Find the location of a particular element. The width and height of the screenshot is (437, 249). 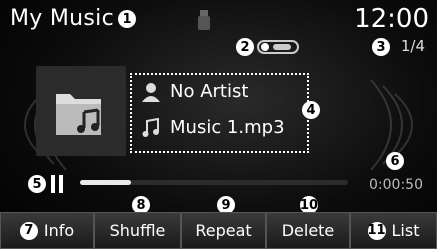

callout-3: 3 is located at coordinates (381, 47).